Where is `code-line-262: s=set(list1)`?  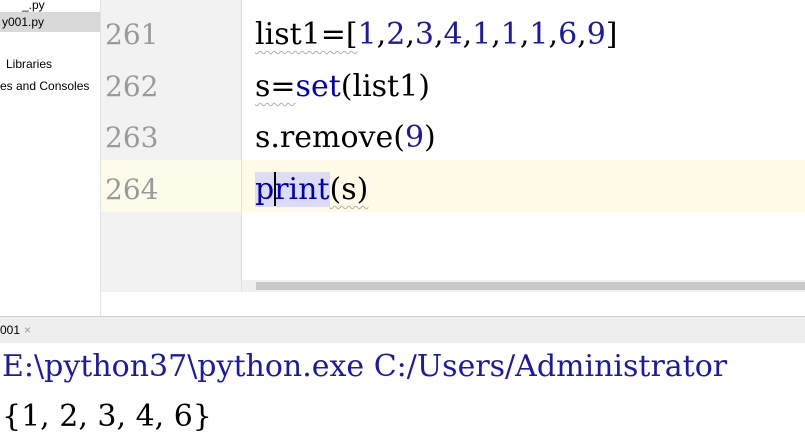
code-line-262: s=set(list1) is located at coordinates (530, 87).